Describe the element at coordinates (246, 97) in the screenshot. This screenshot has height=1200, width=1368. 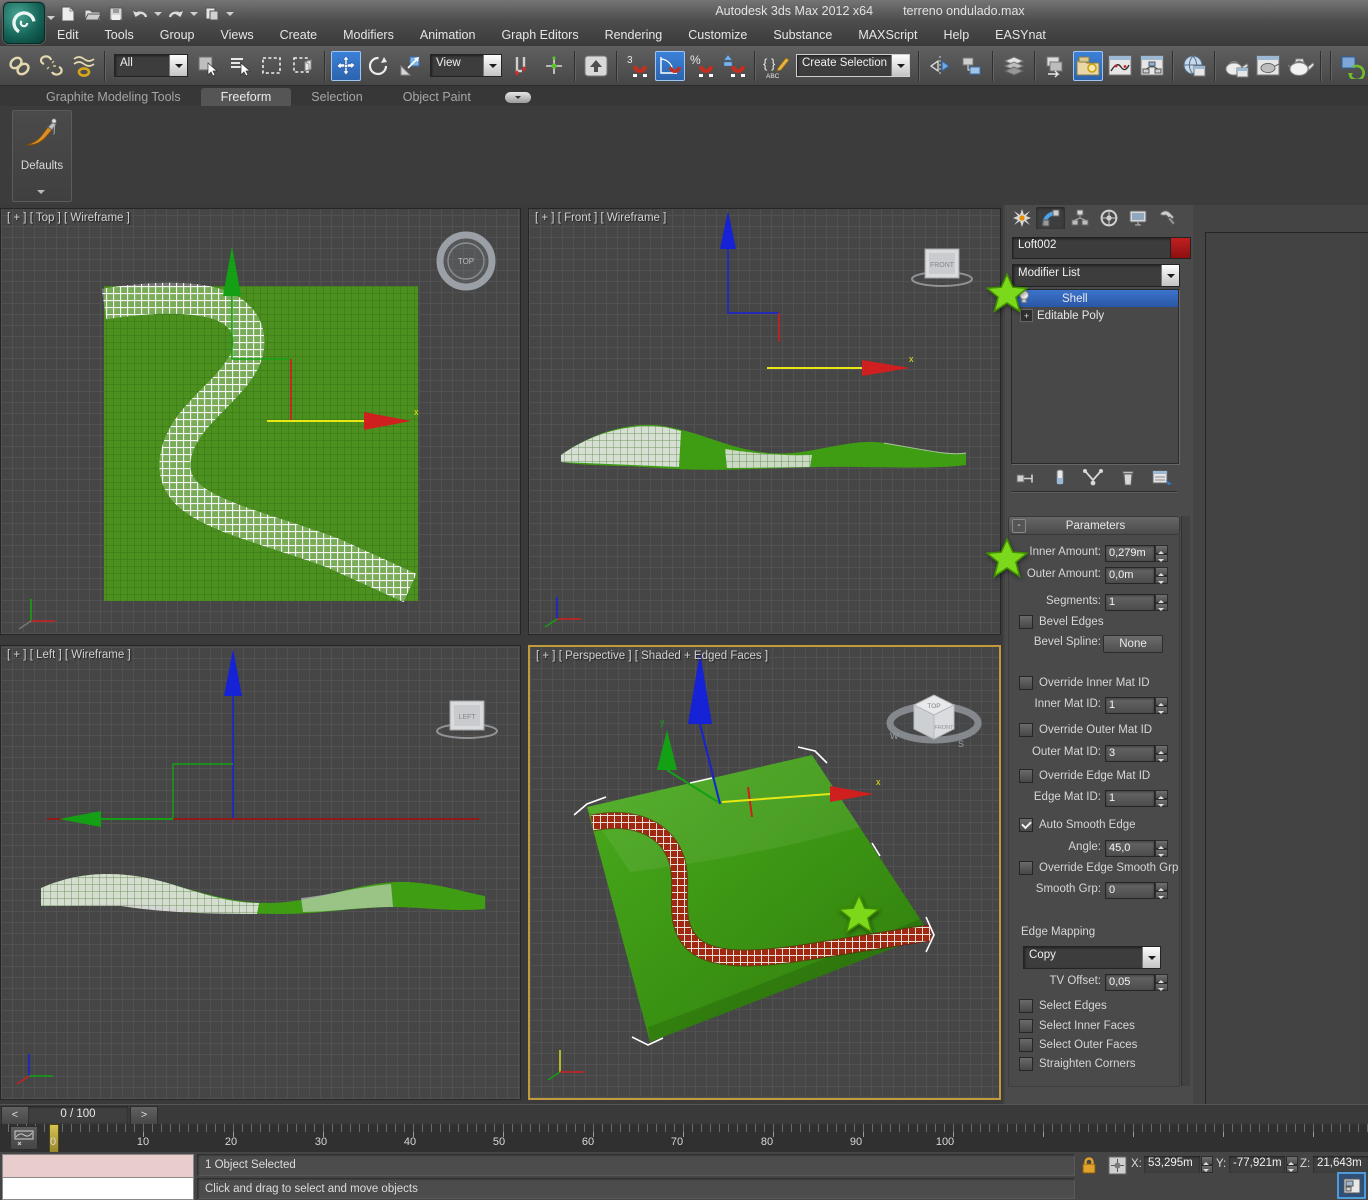
I see `ribbon-tab-freeform: Freeform` at that location.